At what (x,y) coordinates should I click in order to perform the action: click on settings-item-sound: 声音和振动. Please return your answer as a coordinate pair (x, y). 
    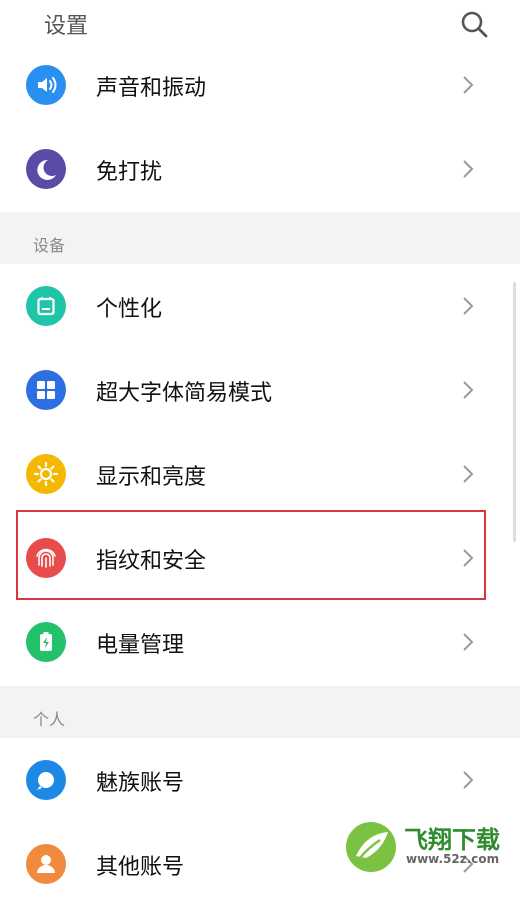
    Looking at the image, I should click on (260, 85).